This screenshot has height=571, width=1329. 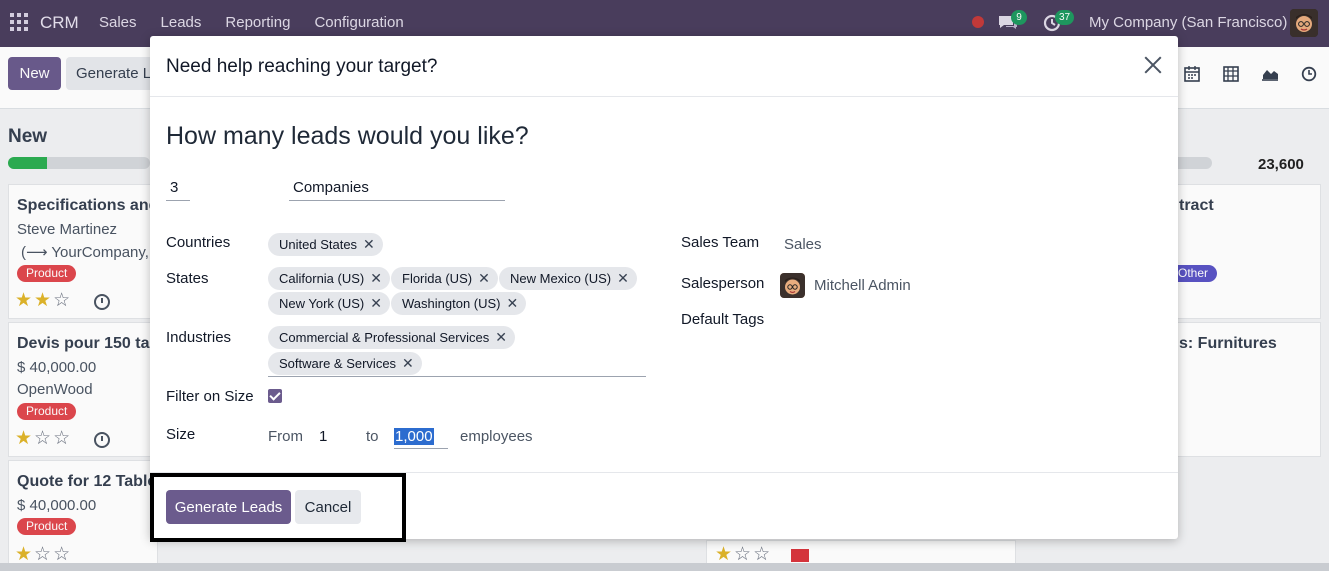 I want to click on dialog-title: Need help reaching your target?, so click(x=302, y=66).